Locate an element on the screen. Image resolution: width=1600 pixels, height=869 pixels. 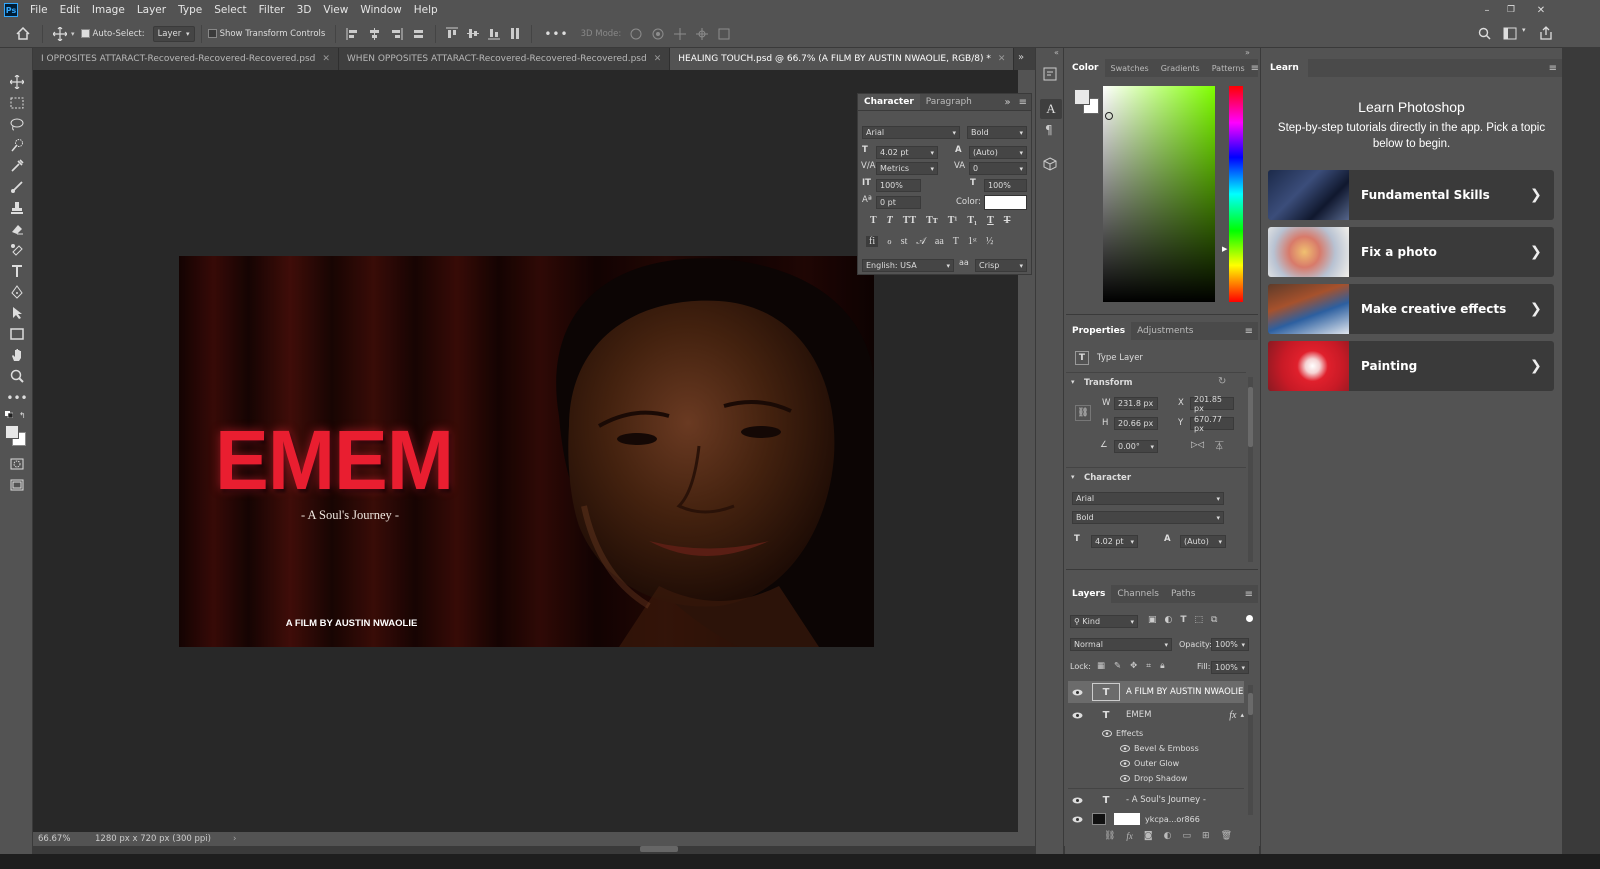
new-adjustment-layer-icon: ◐ is located at coordinates (1168, 836).